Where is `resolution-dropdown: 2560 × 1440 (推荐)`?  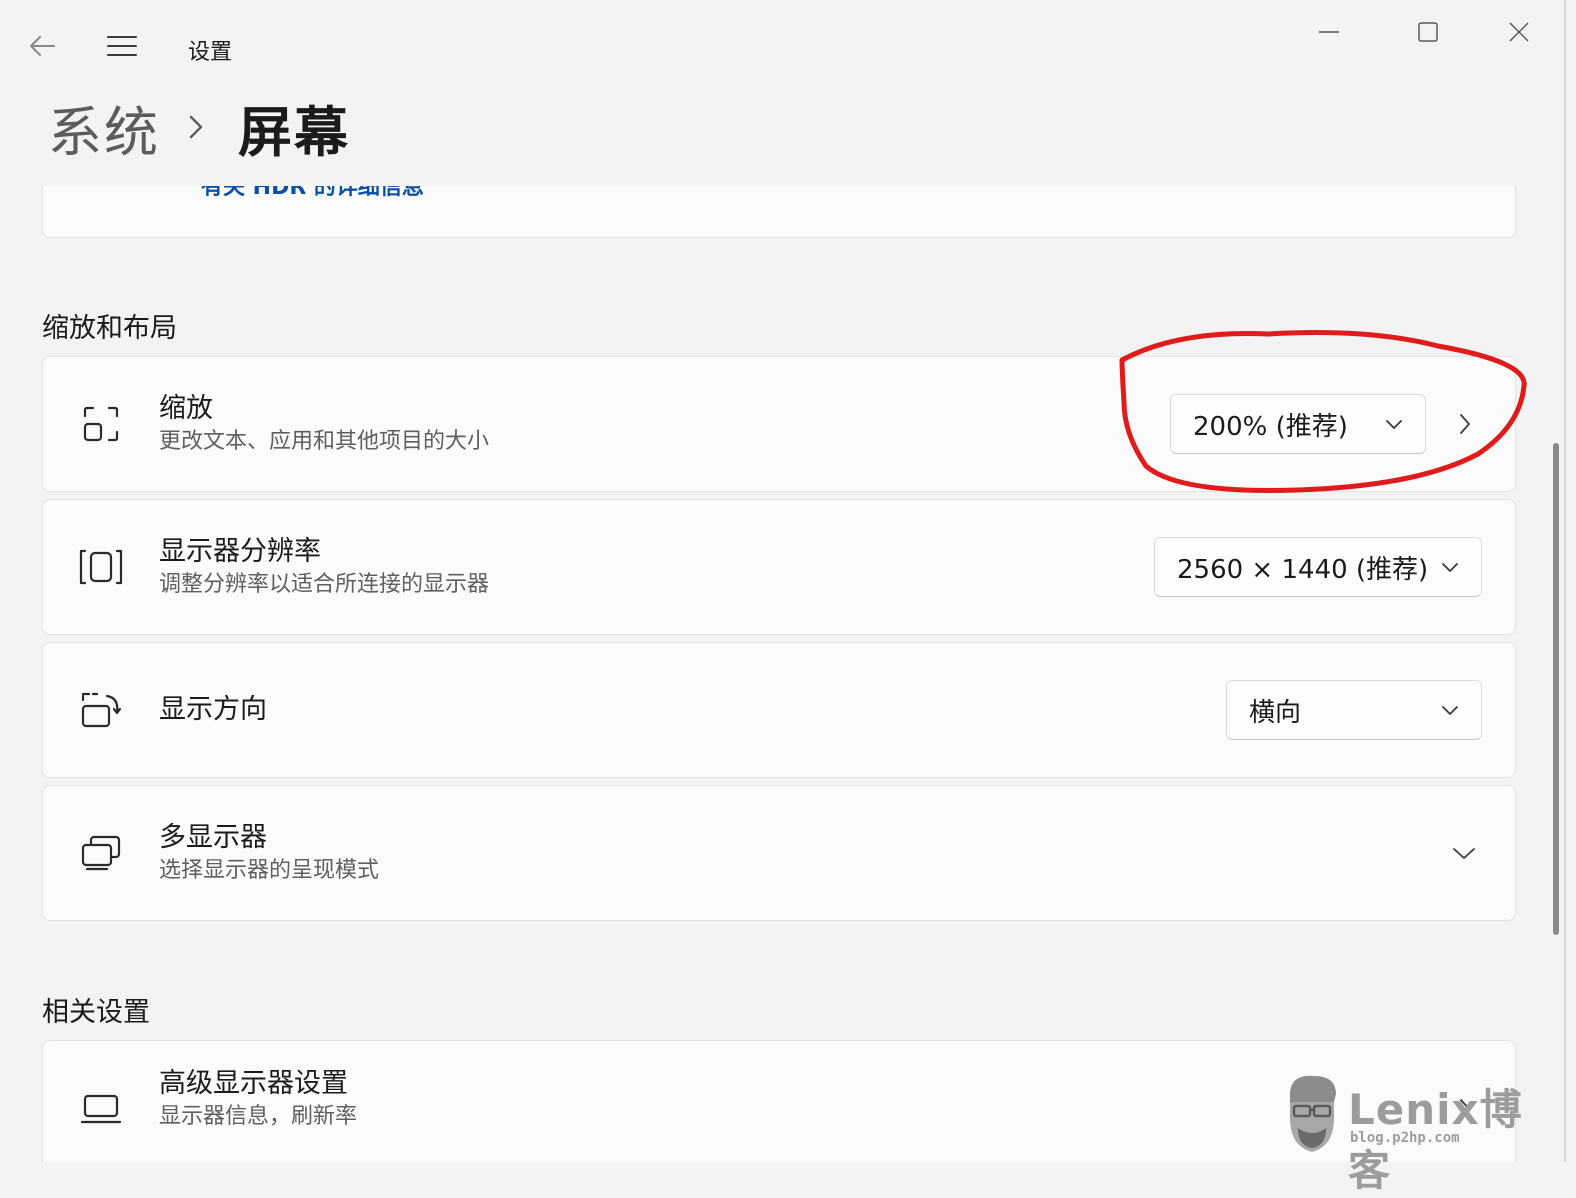 resolution-dropdown: 2560 × 1440 (推荐) is located at coordinates (1318, 567).